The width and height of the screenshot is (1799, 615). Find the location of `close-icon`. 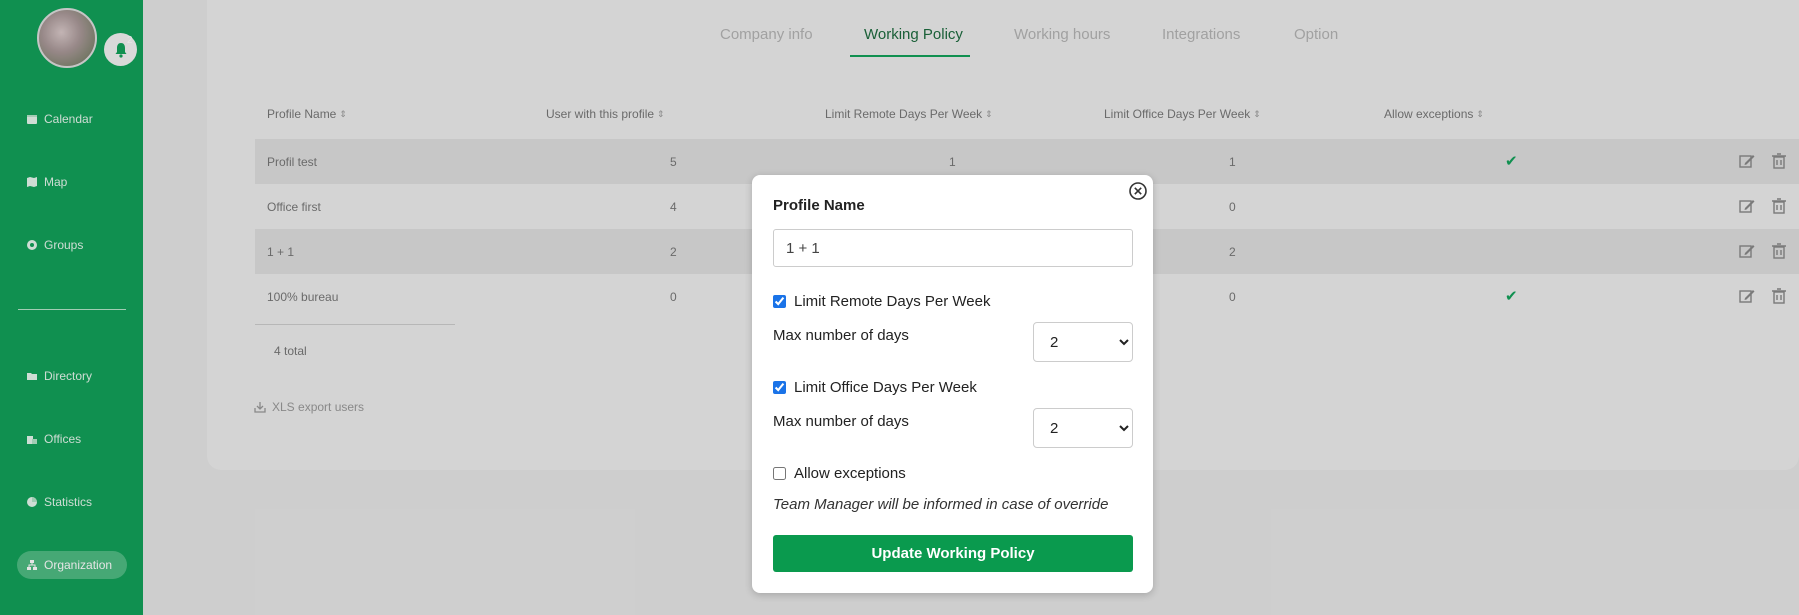

close-icon is located at coordinates (1138, 191).